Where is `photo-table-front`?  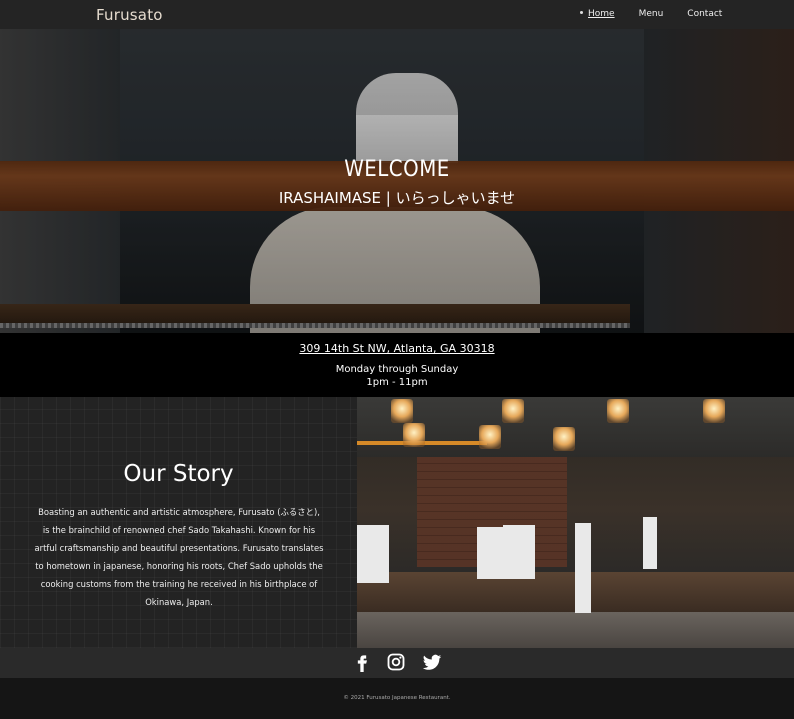 photo-table-front is located at coordinates (575, 630).